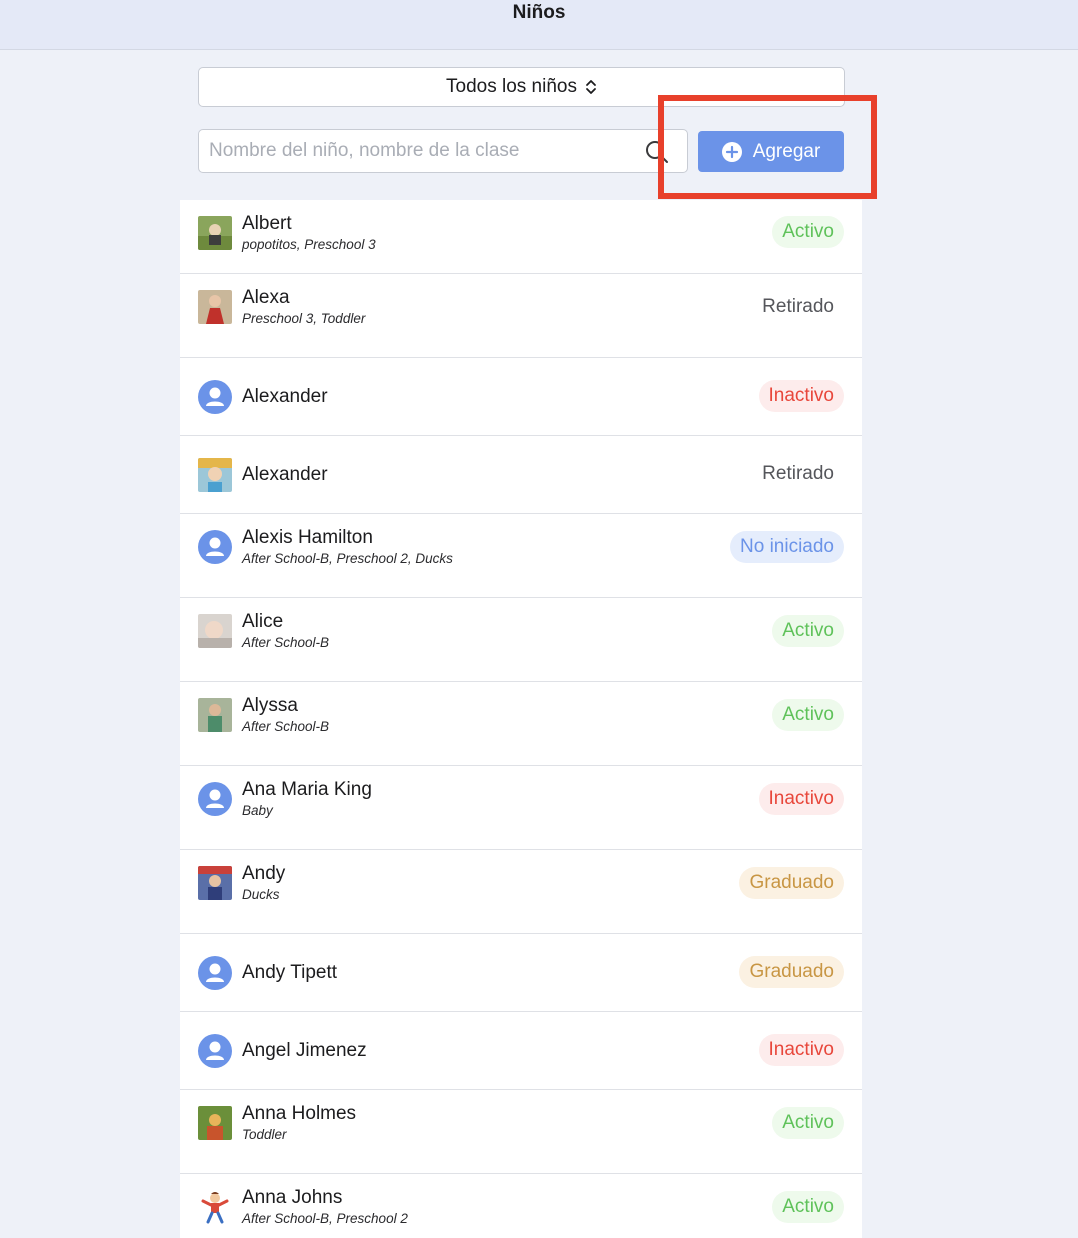 The width and height of the screenshot is (1078, 1238). Describe the element at coordinates (511, 86) in the screenshot. I see `filter-label: Todos los niños` at that location.